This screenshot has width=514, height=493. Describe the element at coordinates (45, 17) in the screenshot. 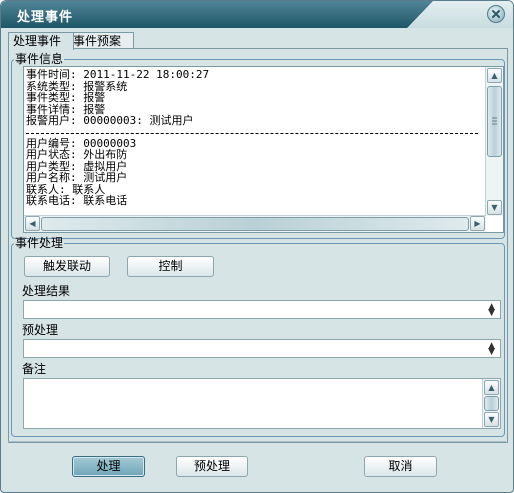

I see `window-title: 处理事件` at that location.